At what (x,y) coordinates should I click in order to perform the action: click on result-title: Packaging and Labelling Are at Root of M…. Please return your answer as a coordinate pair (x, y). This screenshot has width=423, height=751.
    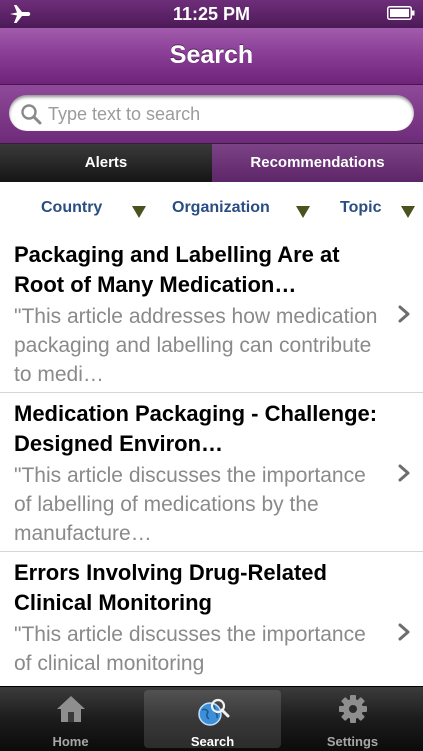
    Looking at the image, I should click on (177, 269).